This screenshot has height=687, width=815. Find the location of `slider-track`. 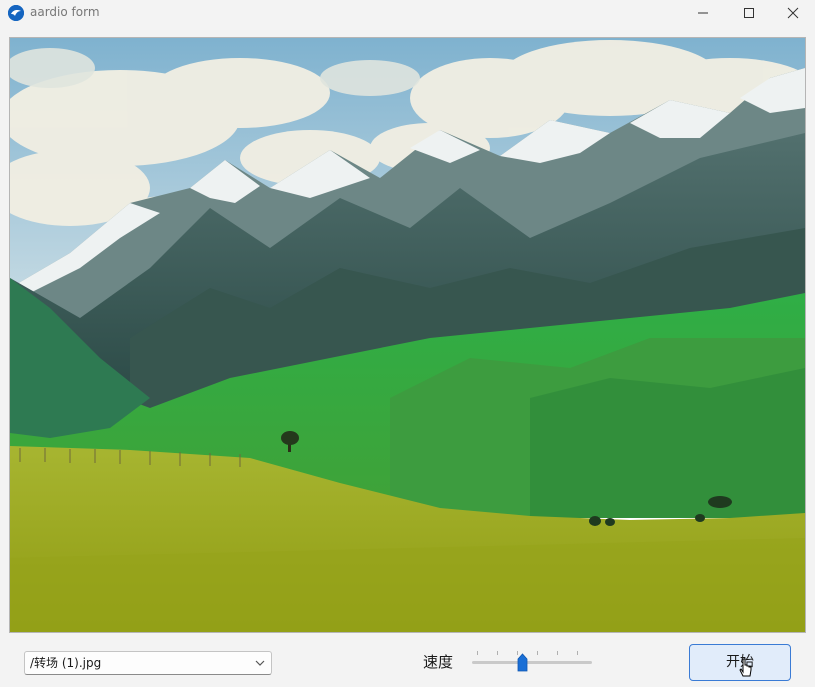

slider-track is located at coordinates (532, 662).